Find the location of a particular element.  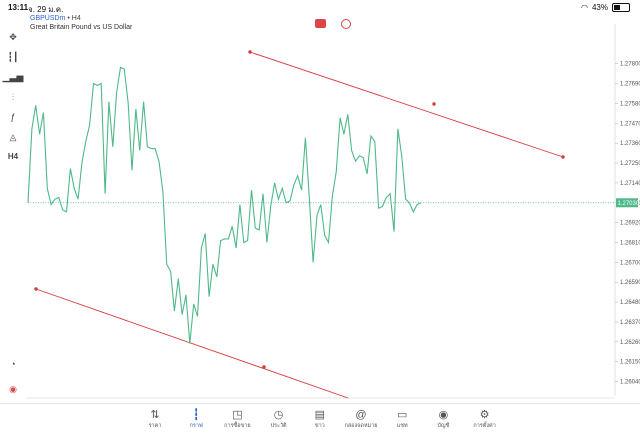

y-tick-label: 1.27360 is located at coordinates (630, 144).